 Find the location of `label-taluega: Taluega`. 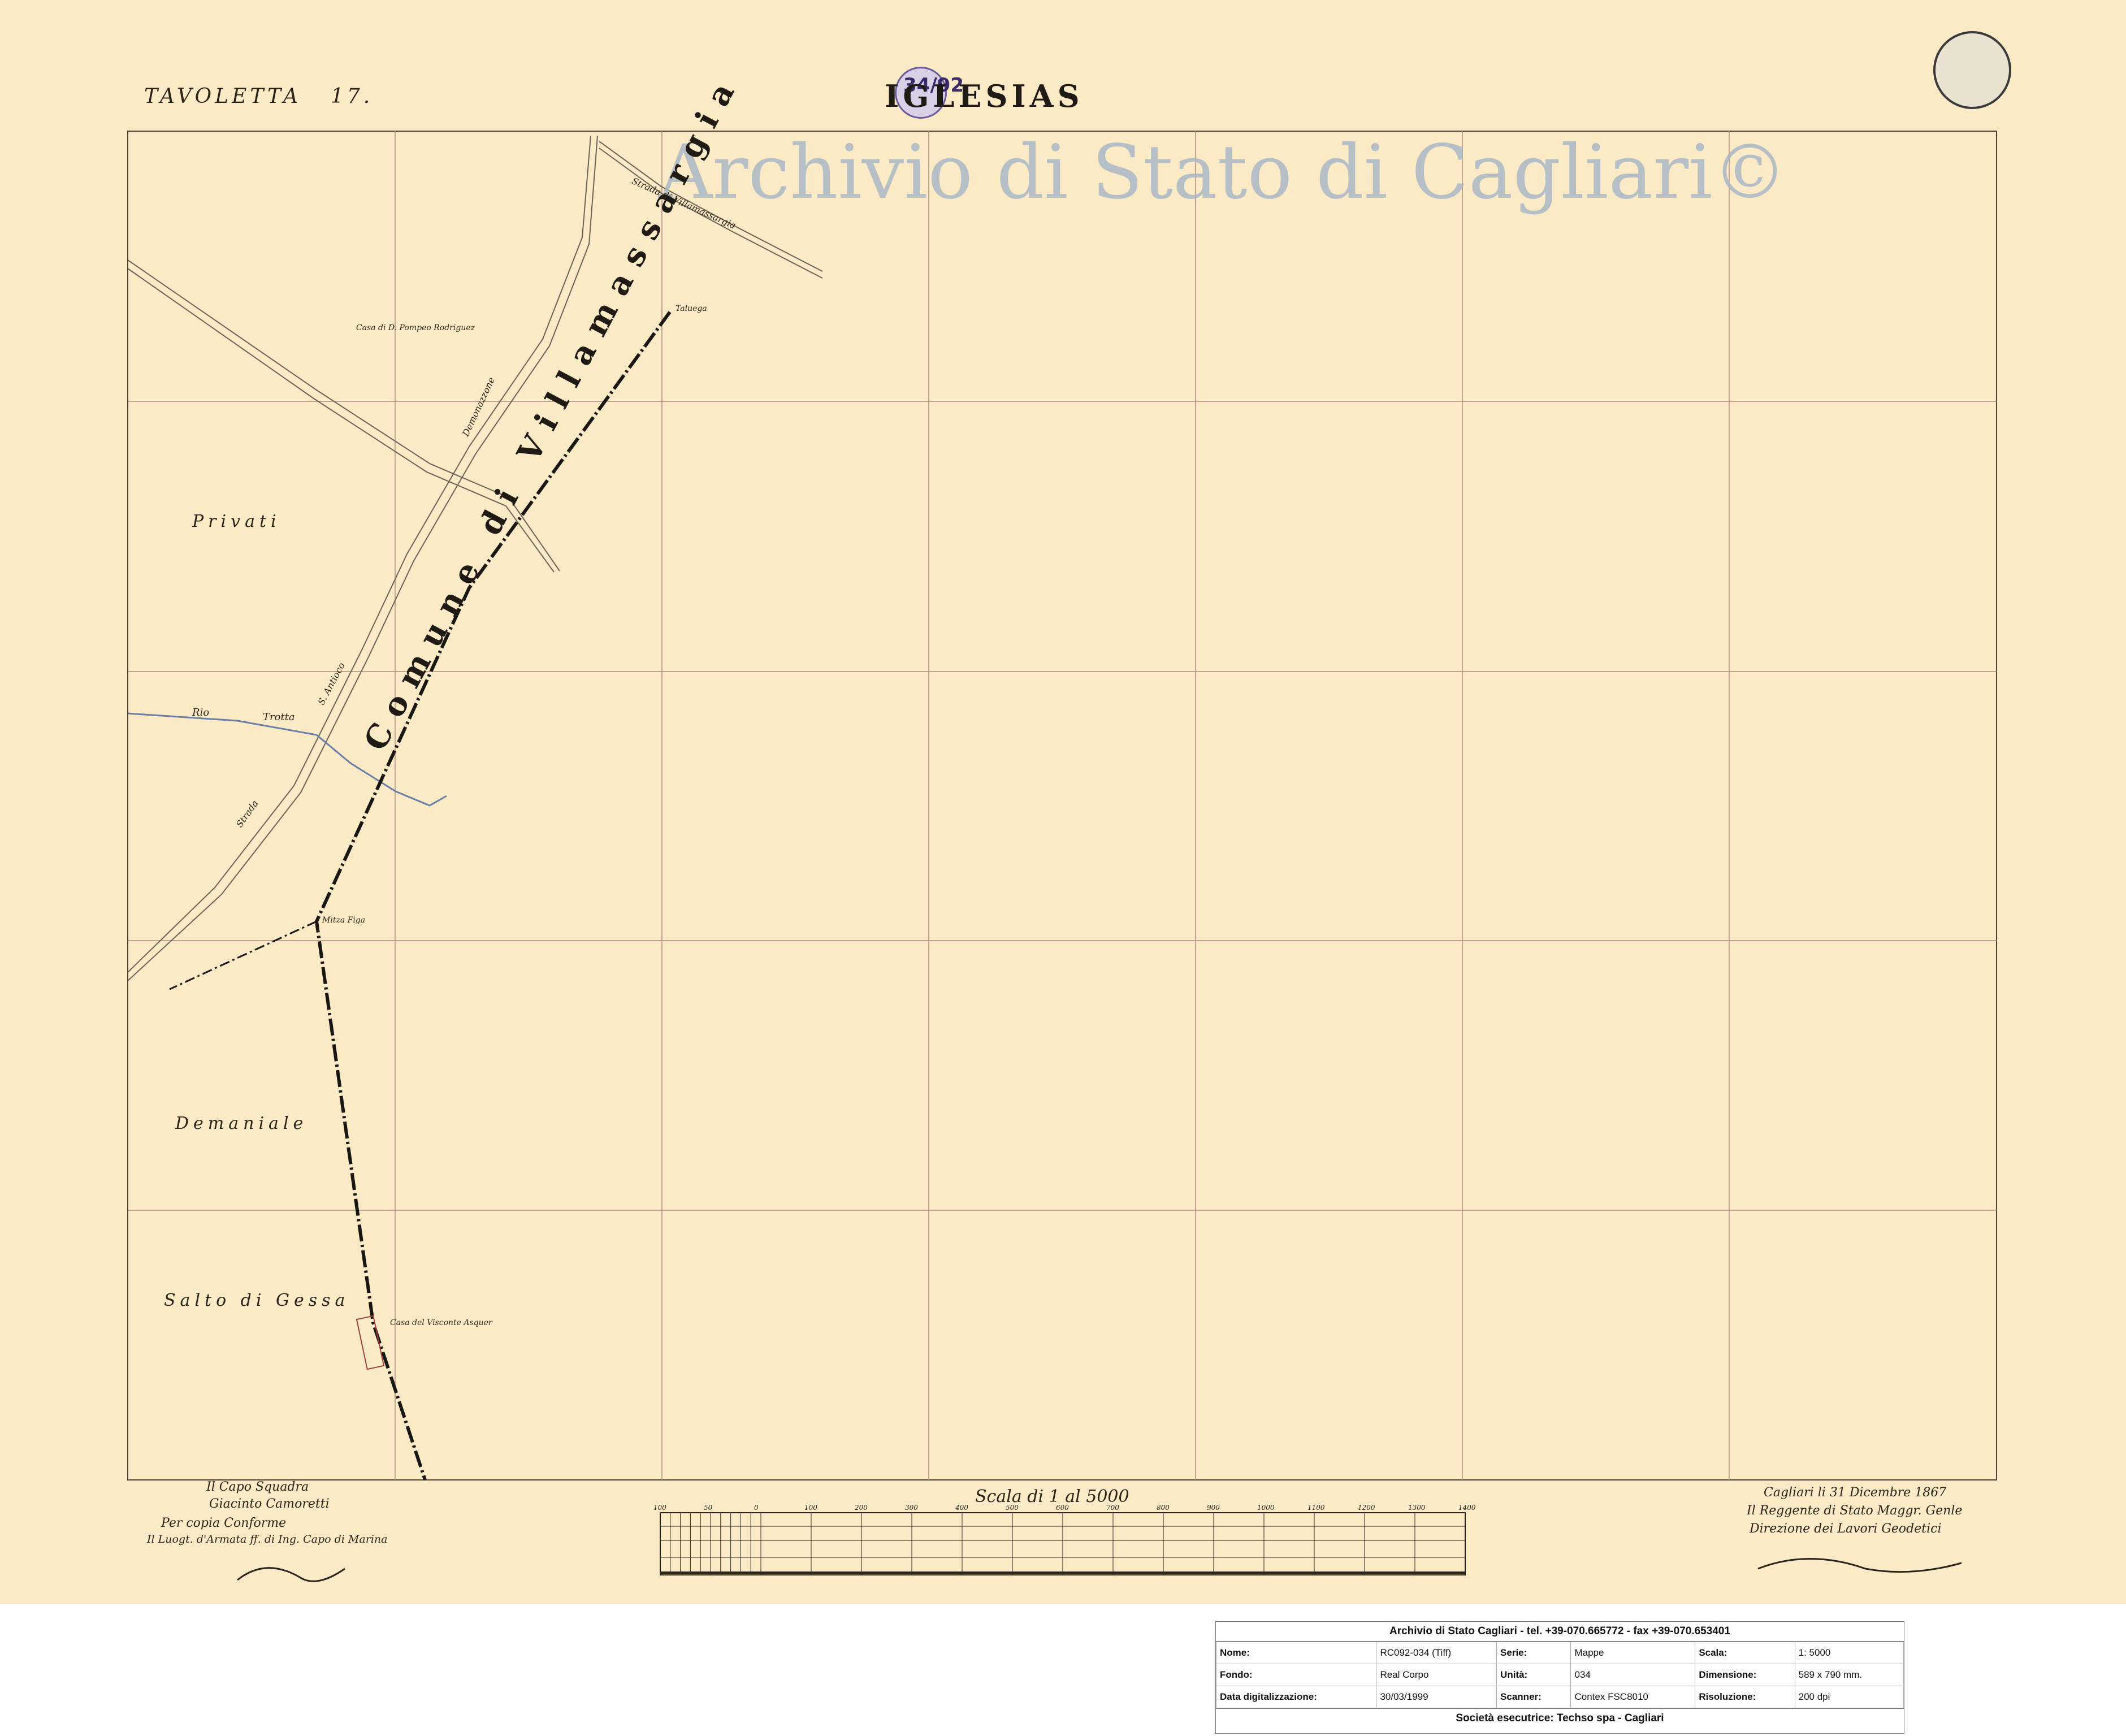

label-taluega: Taluega is located at coordinates (691, 308).